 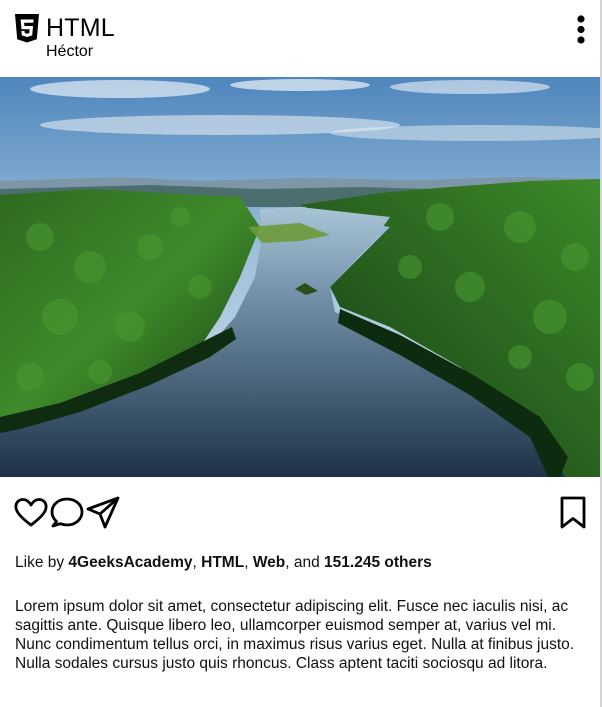 What do you see at coordinates (27, 29) in the screenshot?
I see `html5-icon` at bounding box center [27, 29].